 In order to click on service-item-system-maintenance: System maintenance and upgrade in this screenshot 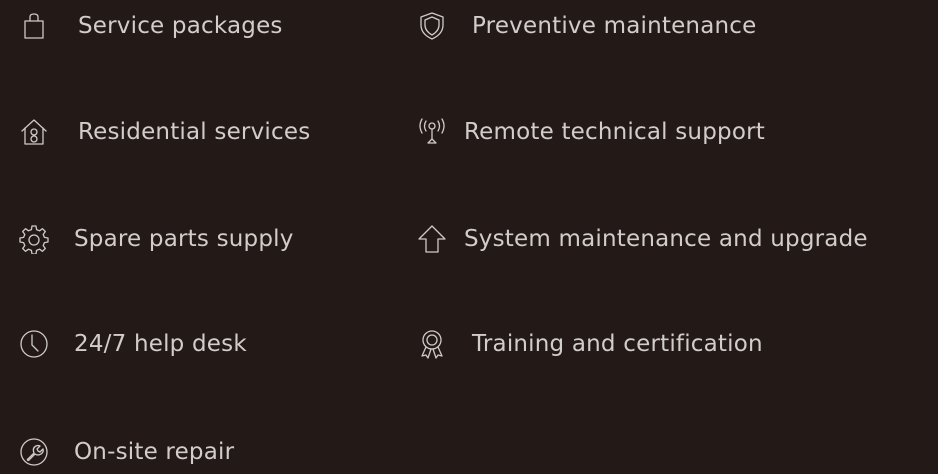, I will do `click(639, 239)`.